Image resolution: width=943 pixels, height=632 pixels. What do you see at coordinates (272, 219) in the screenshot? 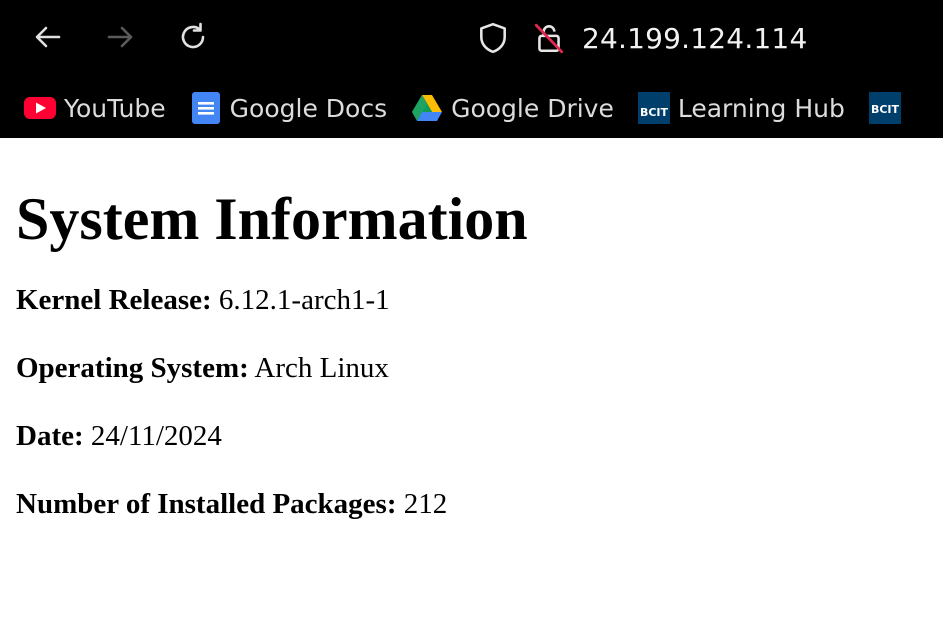
I see `page-title: System Information` at bounding box center [272, 219].